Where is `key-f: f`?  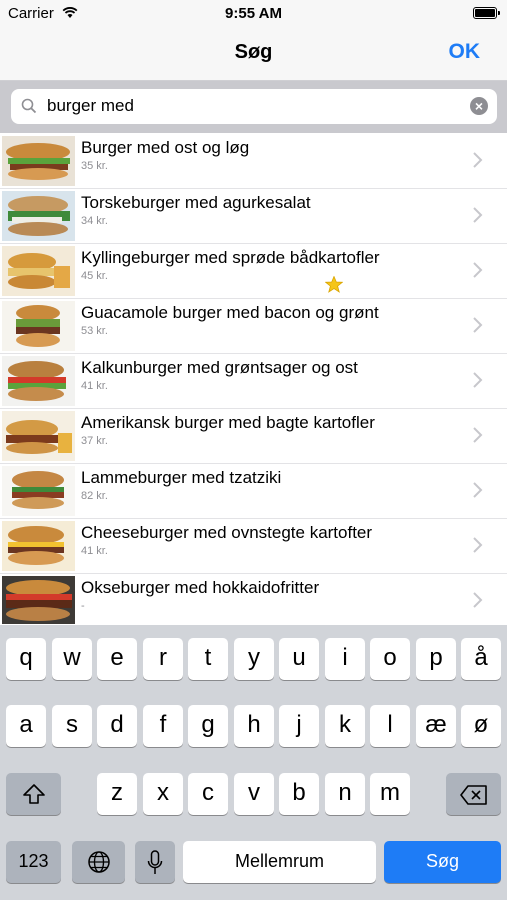 key-f: f is located at coordinates (163, 726).